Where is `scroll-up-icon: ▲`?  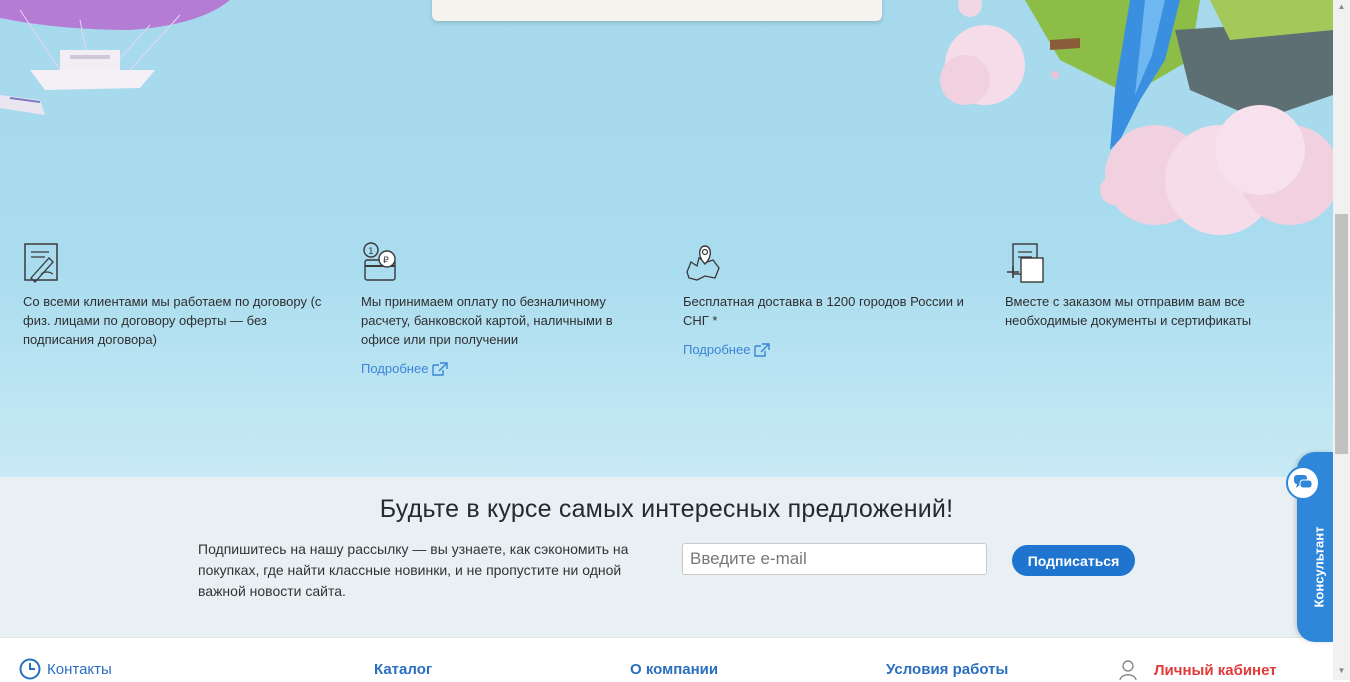 scroll-up-icon: ▲ is located at coordinates (1341, 7).